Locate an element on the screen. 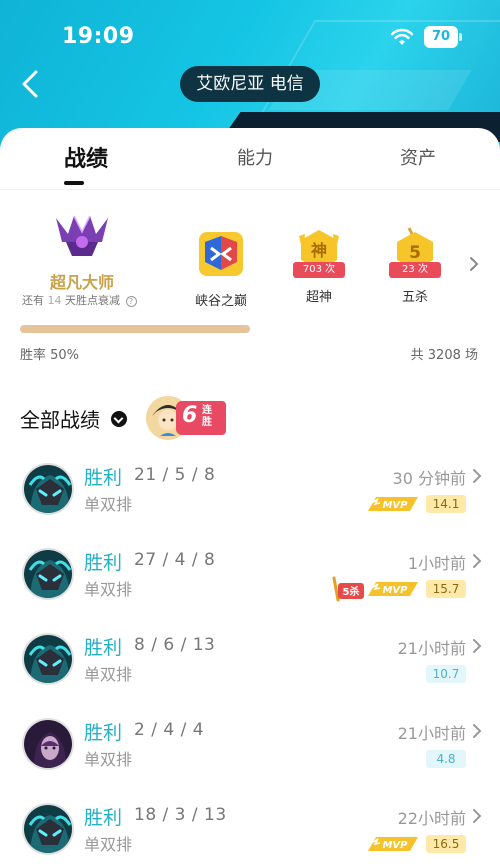 The height and width of the screenshot is (866, 500). master-rank-icon is located at coordinates (82, 236).